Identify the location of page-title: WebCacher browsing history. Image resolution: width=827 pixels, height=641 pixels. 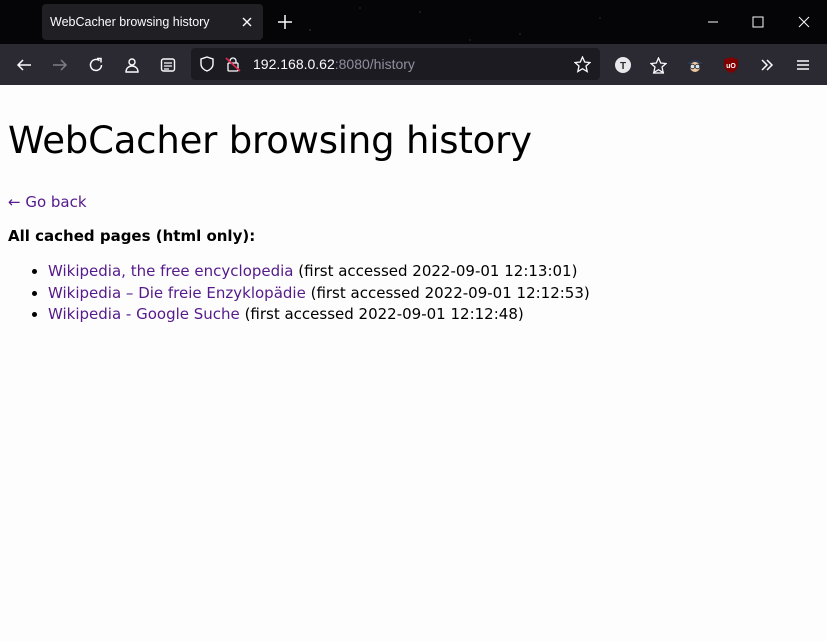
(270, 140).